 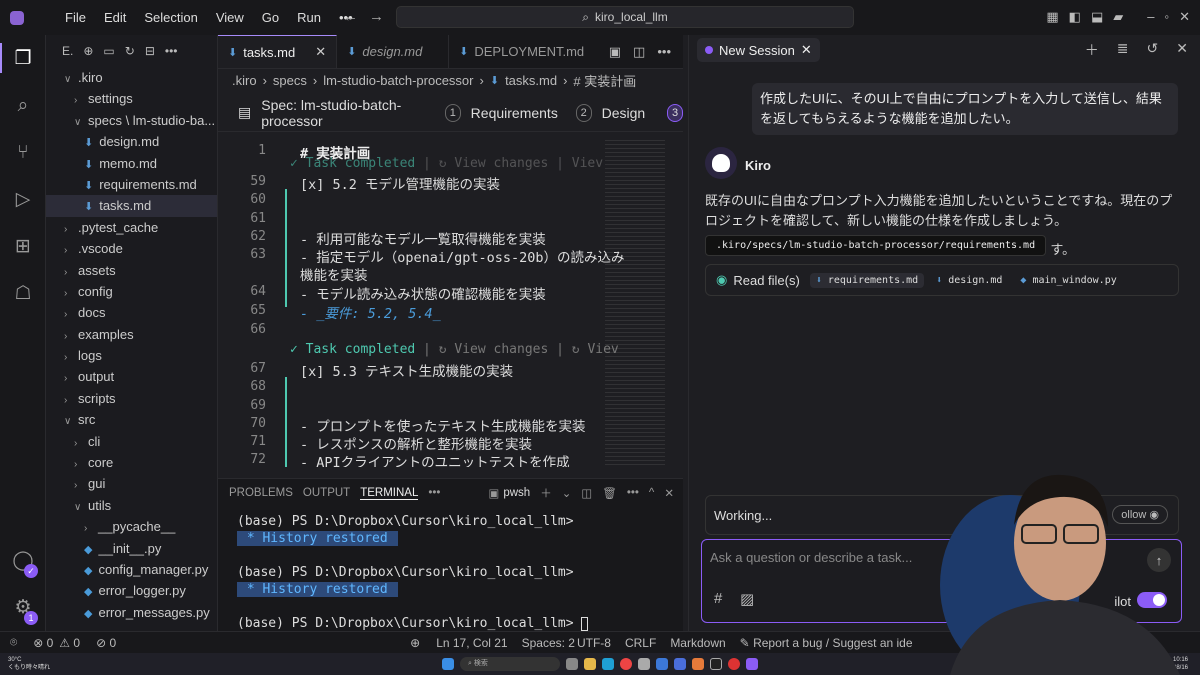 What do you see at coordinates (516, 493) in the screenshot?
I see `shell-name: pwsh` at bounding box center [516, 493].